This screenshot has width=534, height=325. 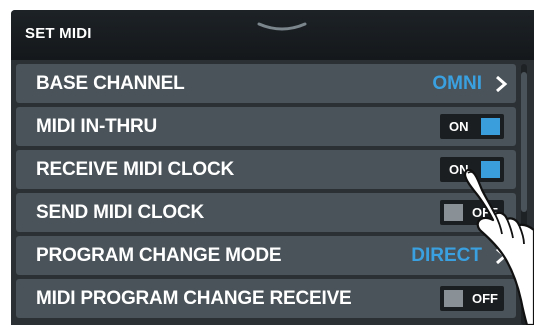 What do you see at coordinates (498, 246) in the screenshot?
I see `pointing-hand-icon` at bounding box center [498, 246].